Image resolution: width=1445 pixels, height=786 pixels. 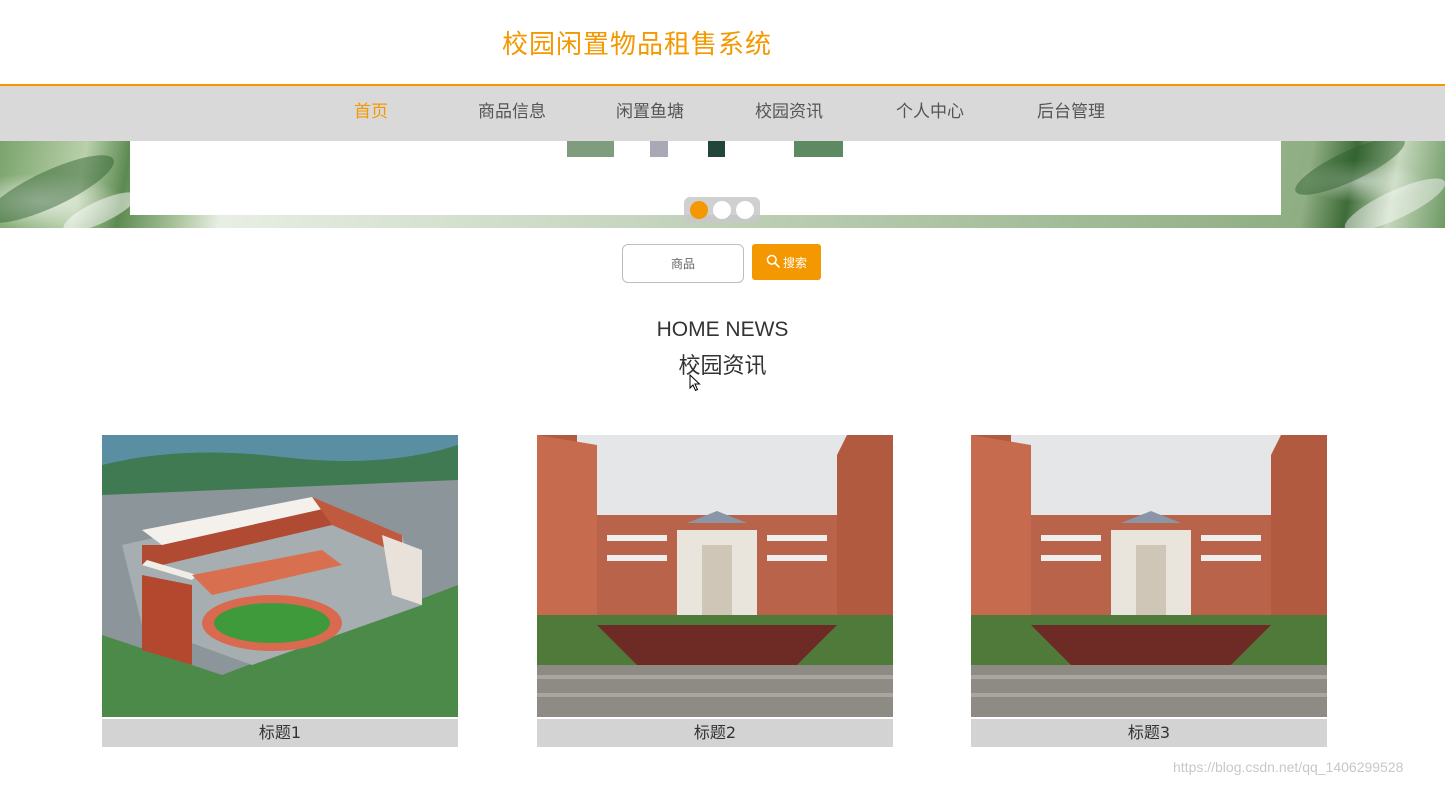 I want to click on news-card-title: 标题1, so click(x=280, y=733).